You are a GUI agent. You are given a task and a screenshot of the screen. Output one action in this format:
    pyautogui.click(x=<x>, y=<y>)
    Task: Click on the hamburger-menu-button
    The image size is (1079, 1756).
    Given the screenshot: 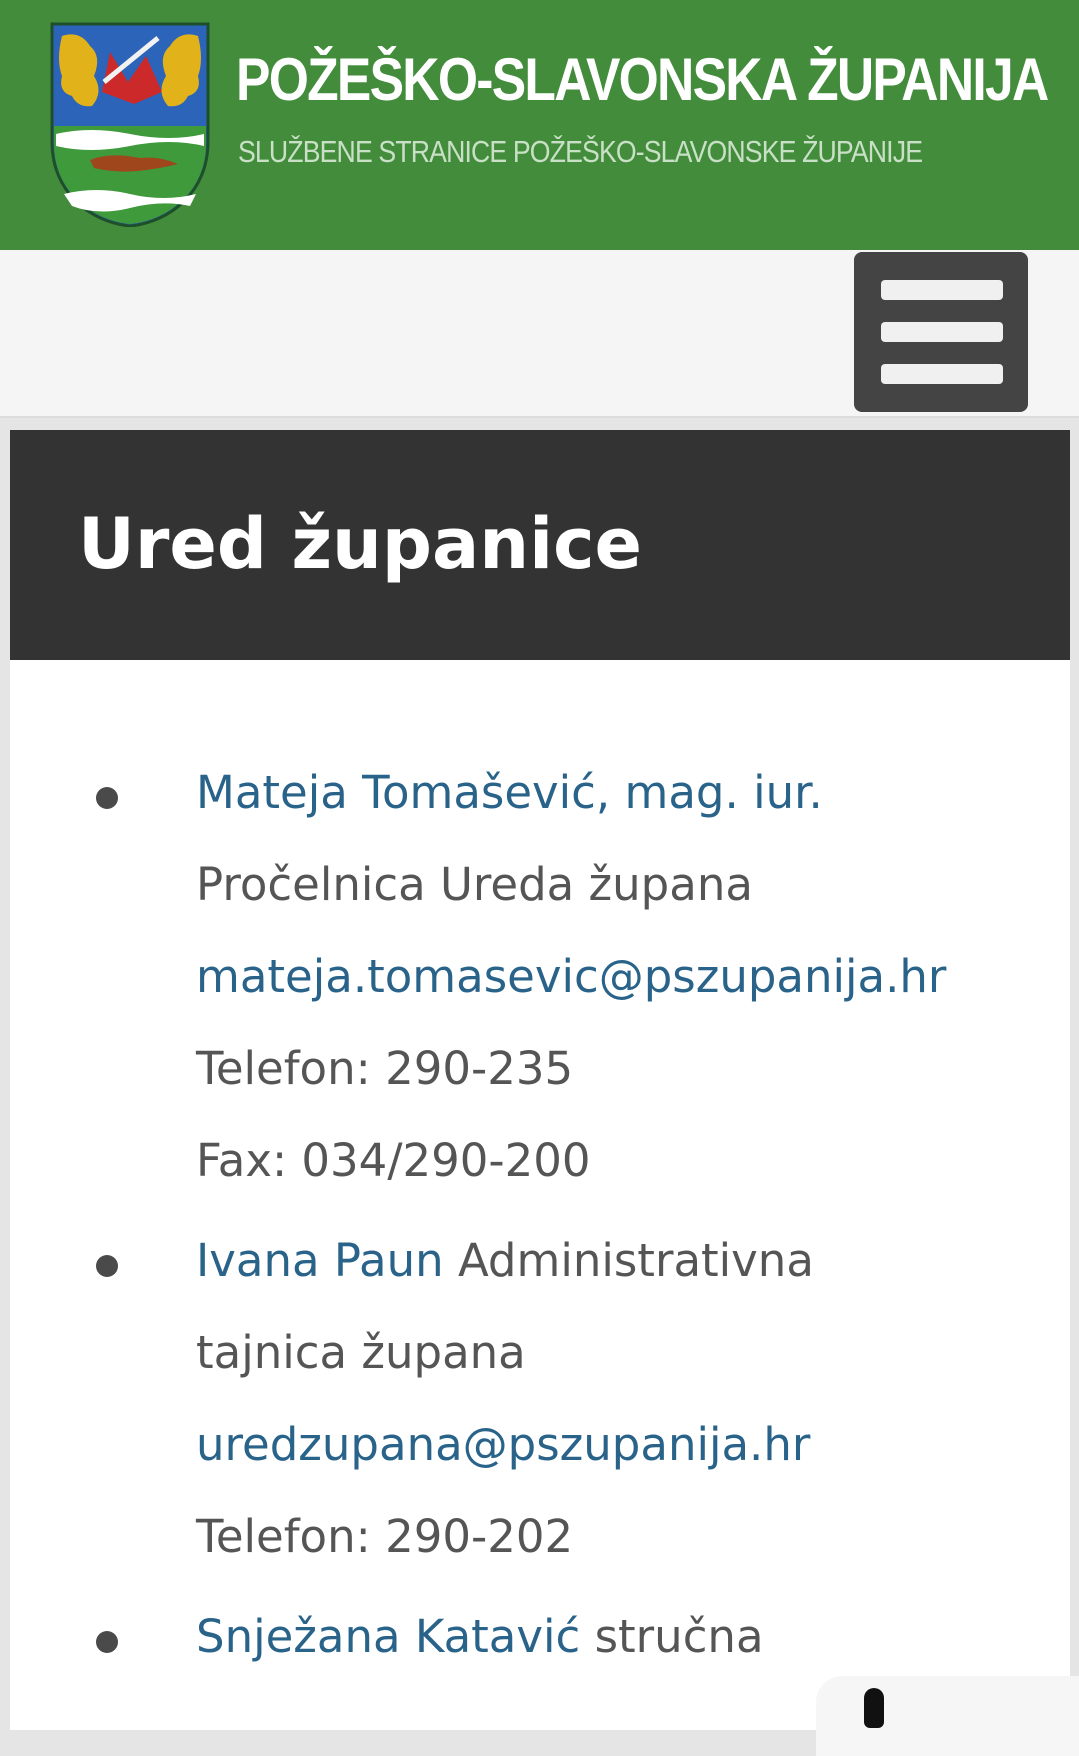 What is the action you would take?
    pyautogui.click(x=941, y=332)
    